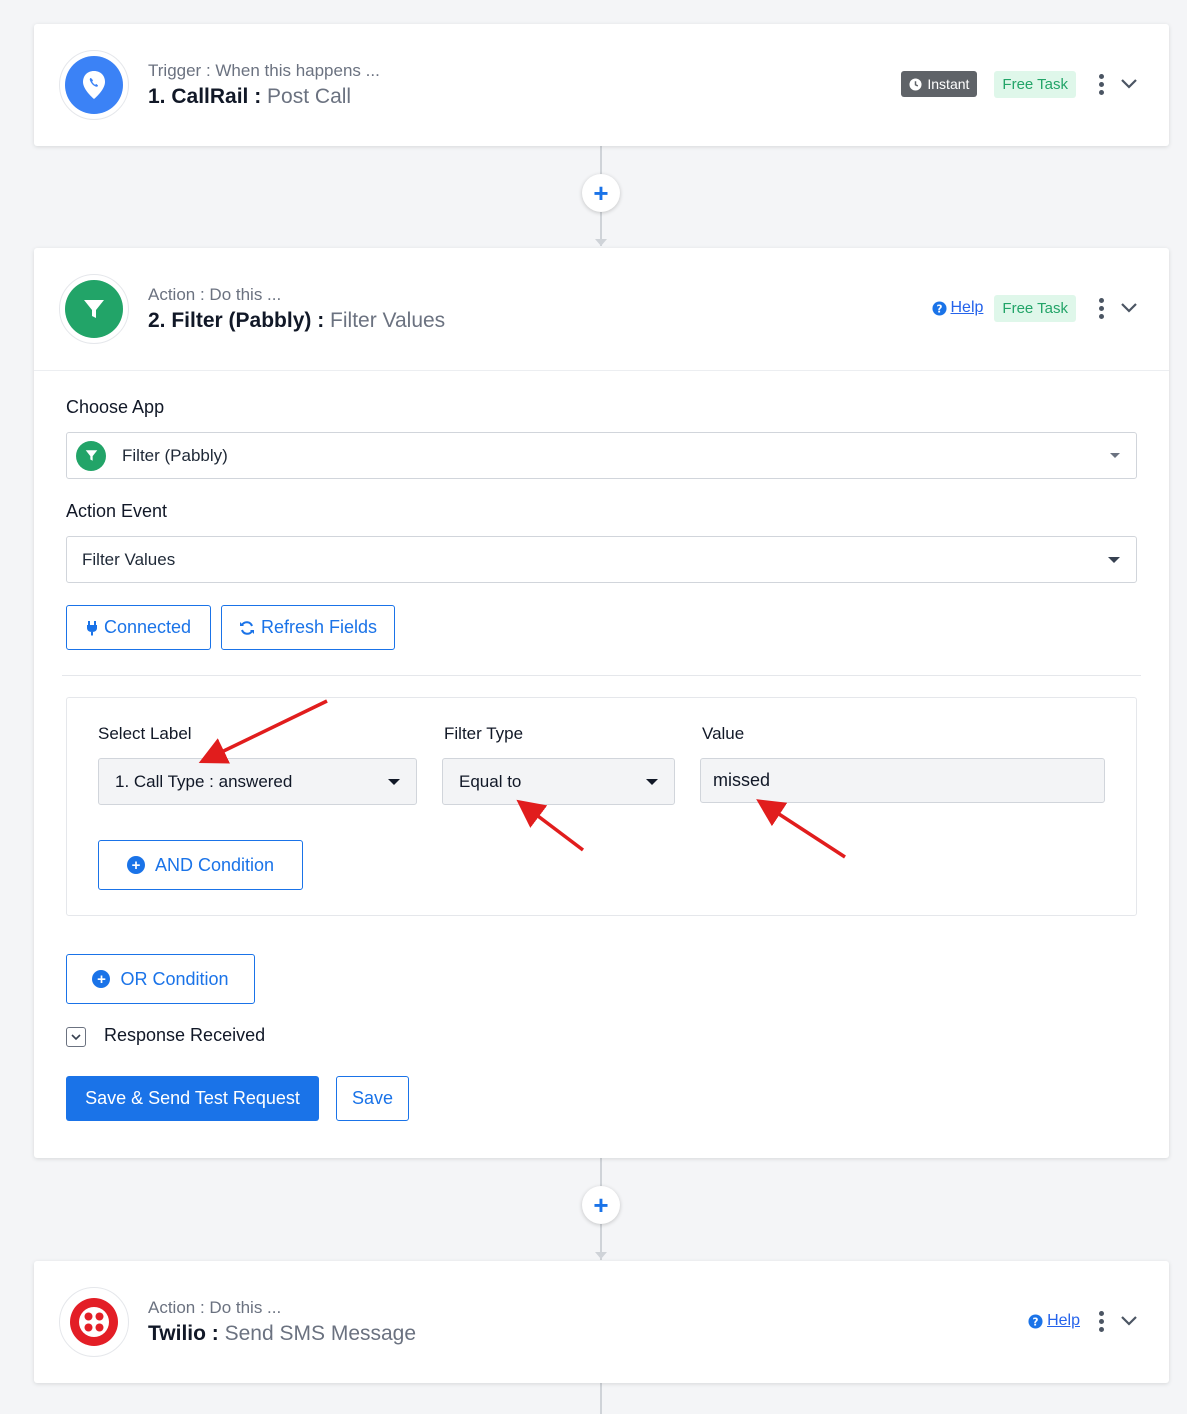 This screenshot has width=1187, height=1414. I want to click on filter-type-value: Equal to, so click(490, 781).